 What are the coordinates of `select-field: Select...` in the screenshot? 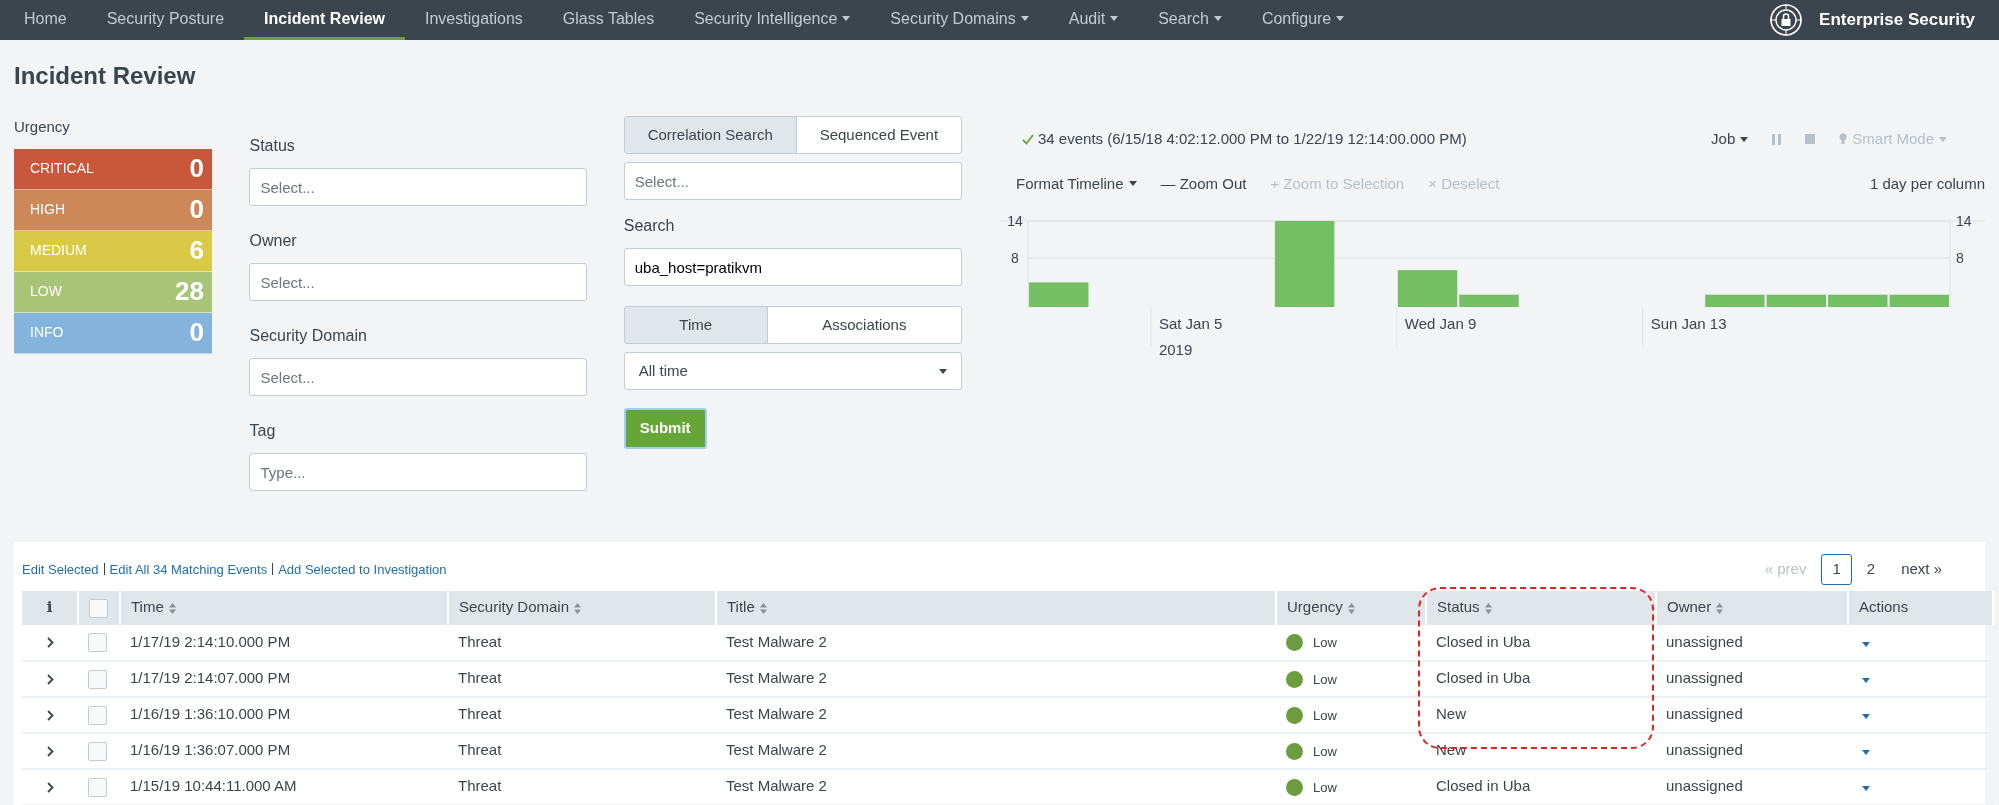 It's located at (792, 181).